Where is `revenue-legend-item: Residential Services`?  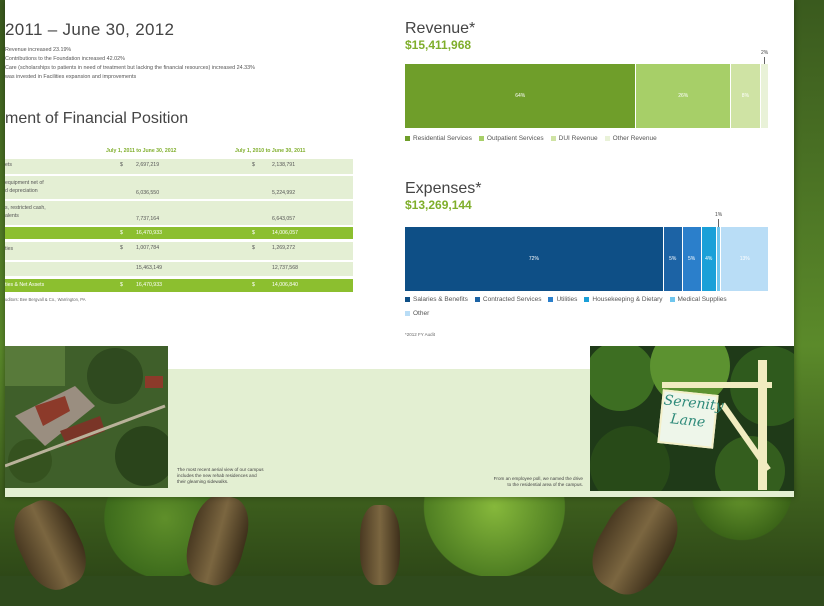
revenue-legend-item: Residential Services is located at coordinates (438, 139).